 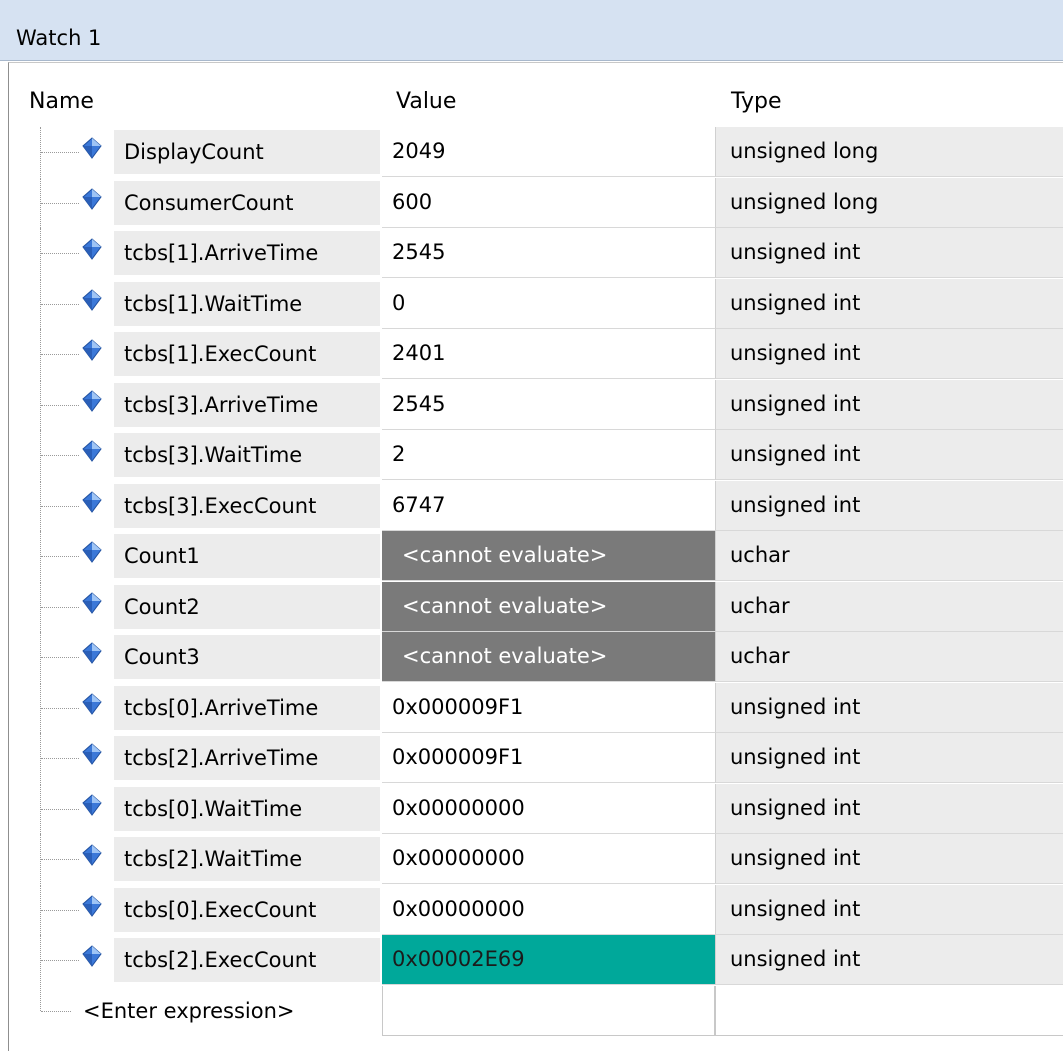 I want to click on watch-name-cell: tcbs[0].ExecCount, so click(x=247, y=909).